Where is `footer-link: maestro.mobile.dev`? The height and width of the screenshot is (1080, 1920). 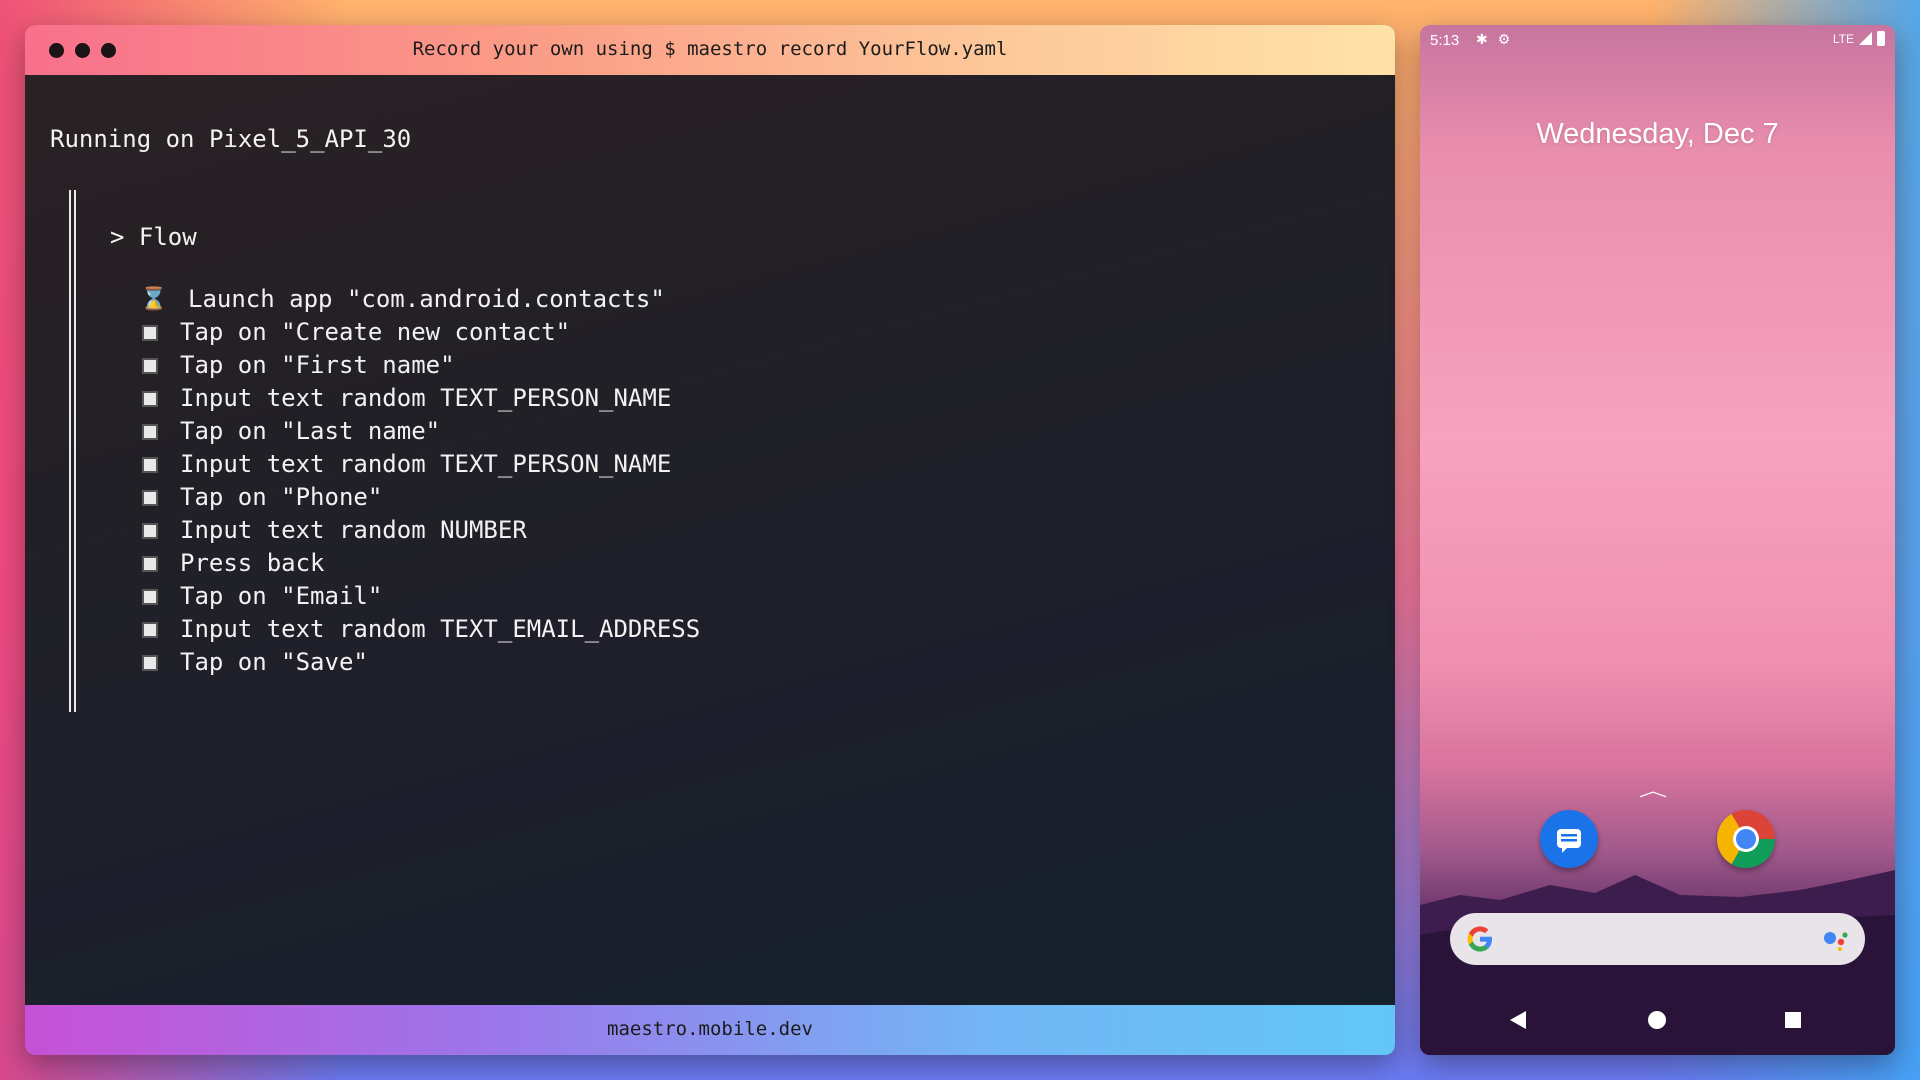 footer-link: maestro.mobile.dev is located at coordinates (710, 1029).